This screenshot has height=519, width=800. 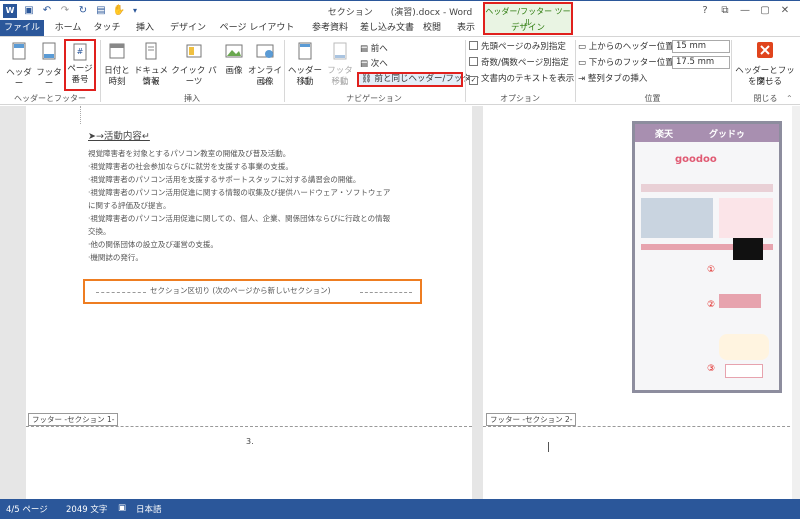 What do you see at coordinates (368, 79) in the screenshot?
I see `link-icon: ⛓` at bounding box center [368, 79].